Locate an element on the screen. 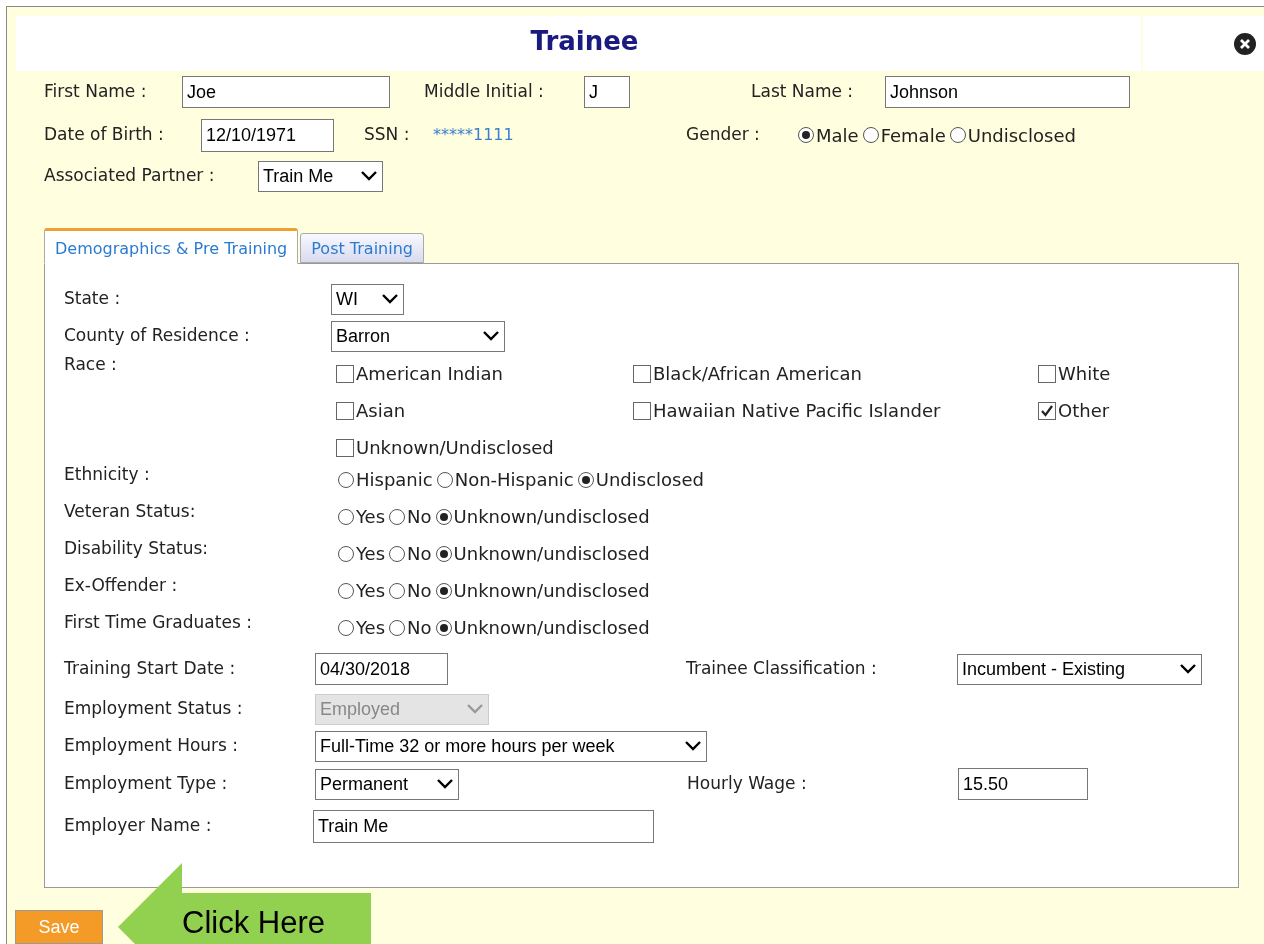 The image size is (1264, 944). field-label: Date of Birth : is located at coordinates (104, 135).